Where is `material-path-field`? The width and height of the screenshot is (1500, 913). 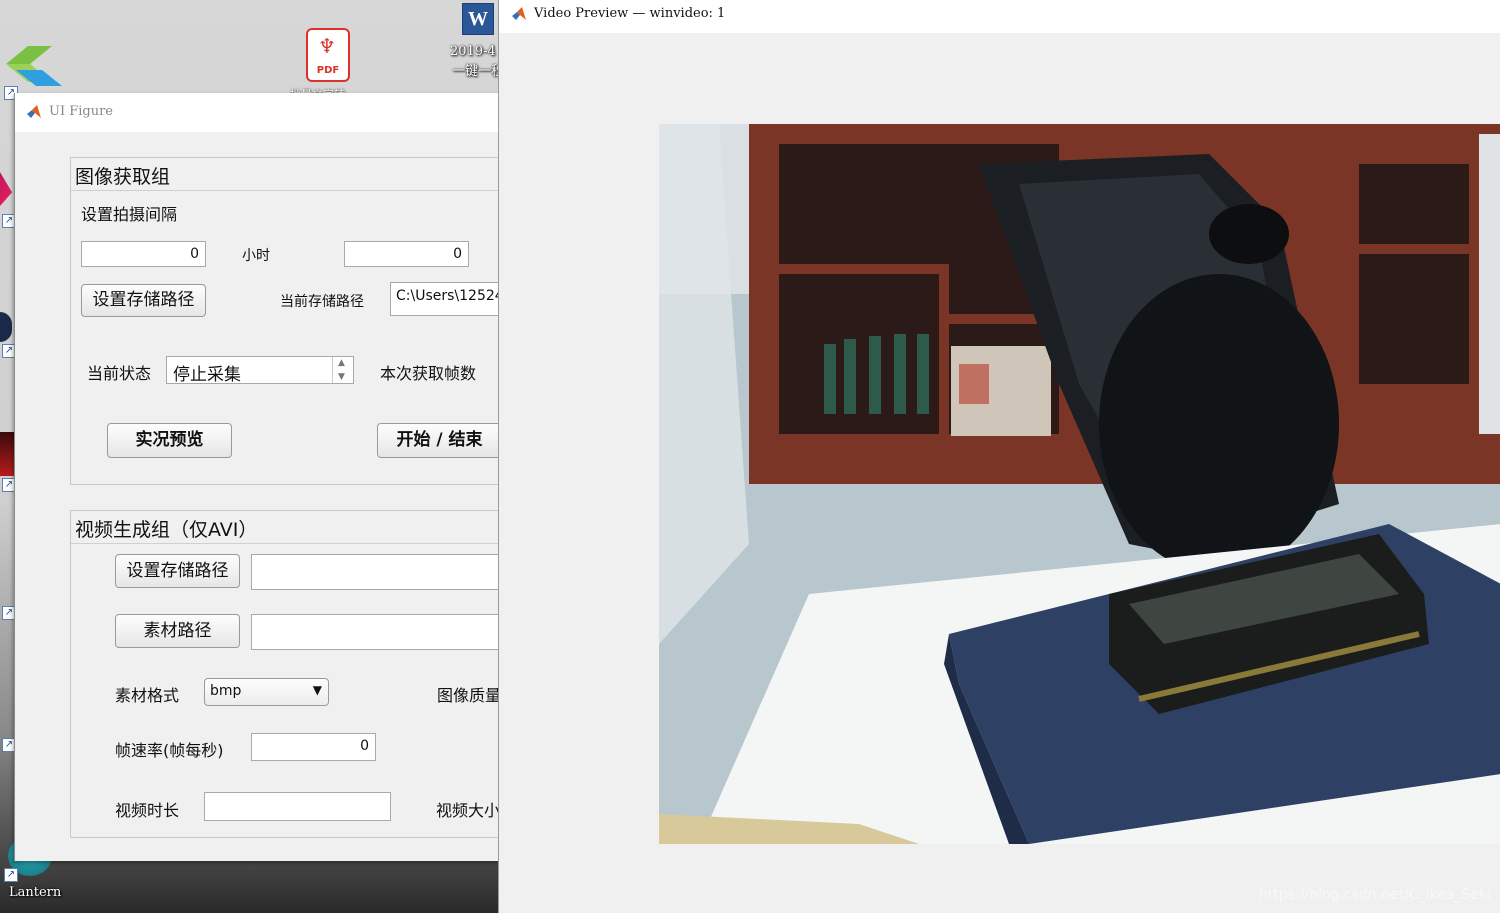 material-path-field is located at coordinates (381, 632).